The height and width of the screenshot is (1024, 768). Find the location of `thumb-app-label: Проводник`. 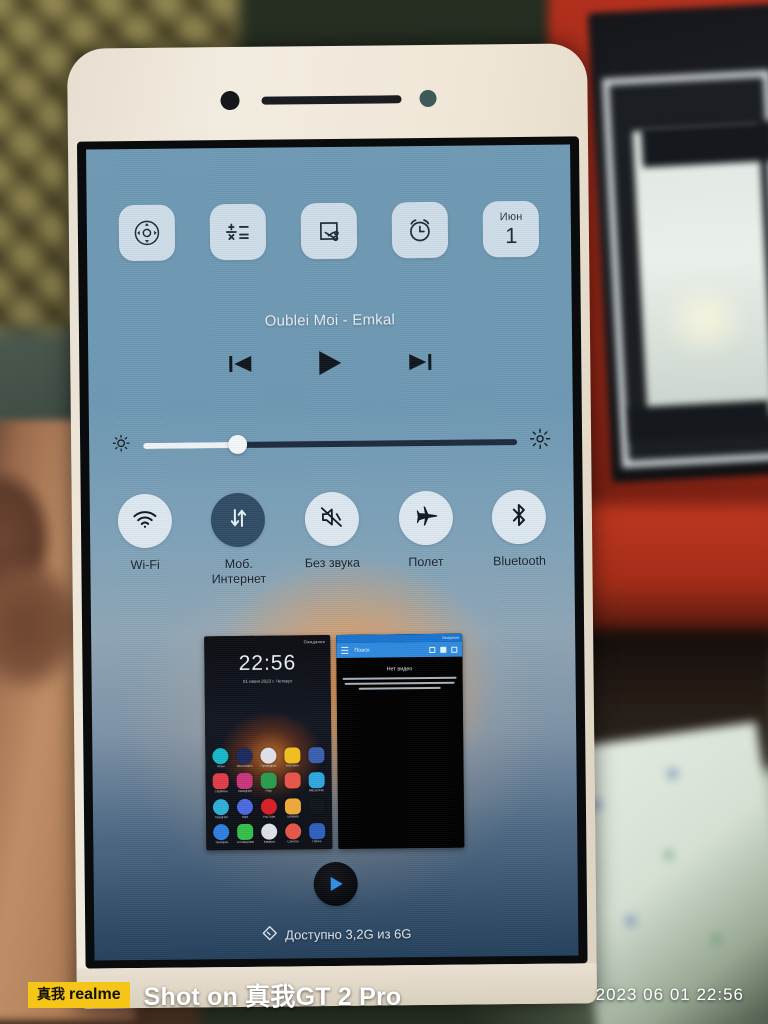

thumb-app-label: Проводник is located at coordinates (268, 766).